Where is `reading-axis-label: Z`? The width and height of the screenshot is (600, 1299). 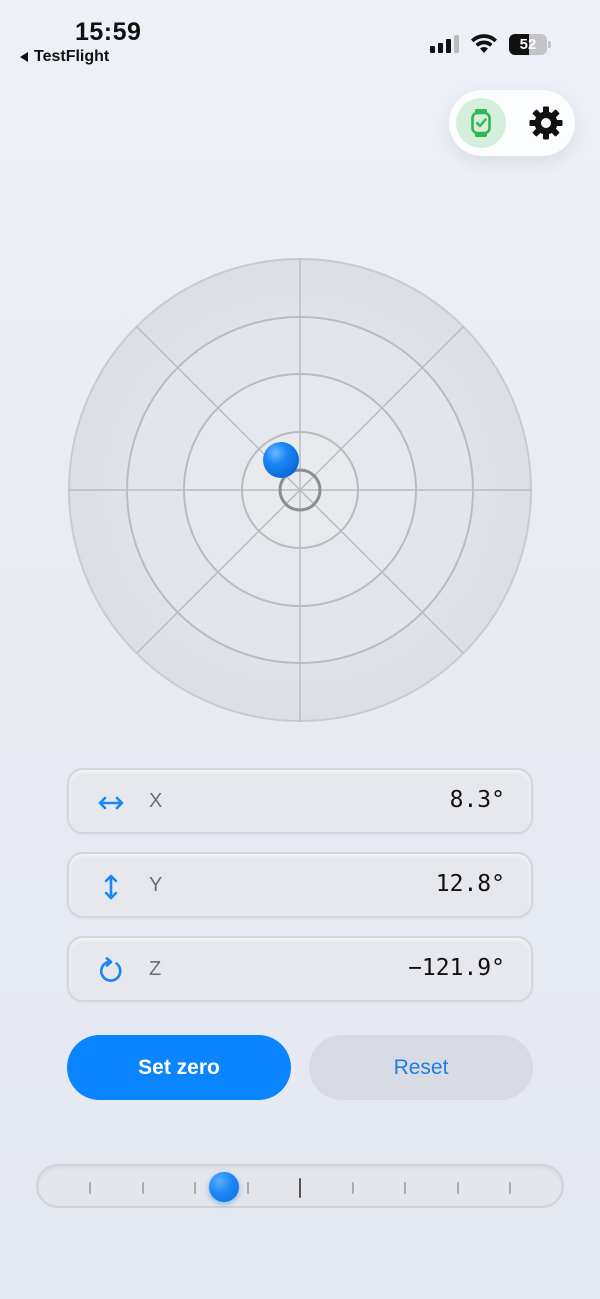 reading-axis-label: Z is located at coordinates (155, 969).